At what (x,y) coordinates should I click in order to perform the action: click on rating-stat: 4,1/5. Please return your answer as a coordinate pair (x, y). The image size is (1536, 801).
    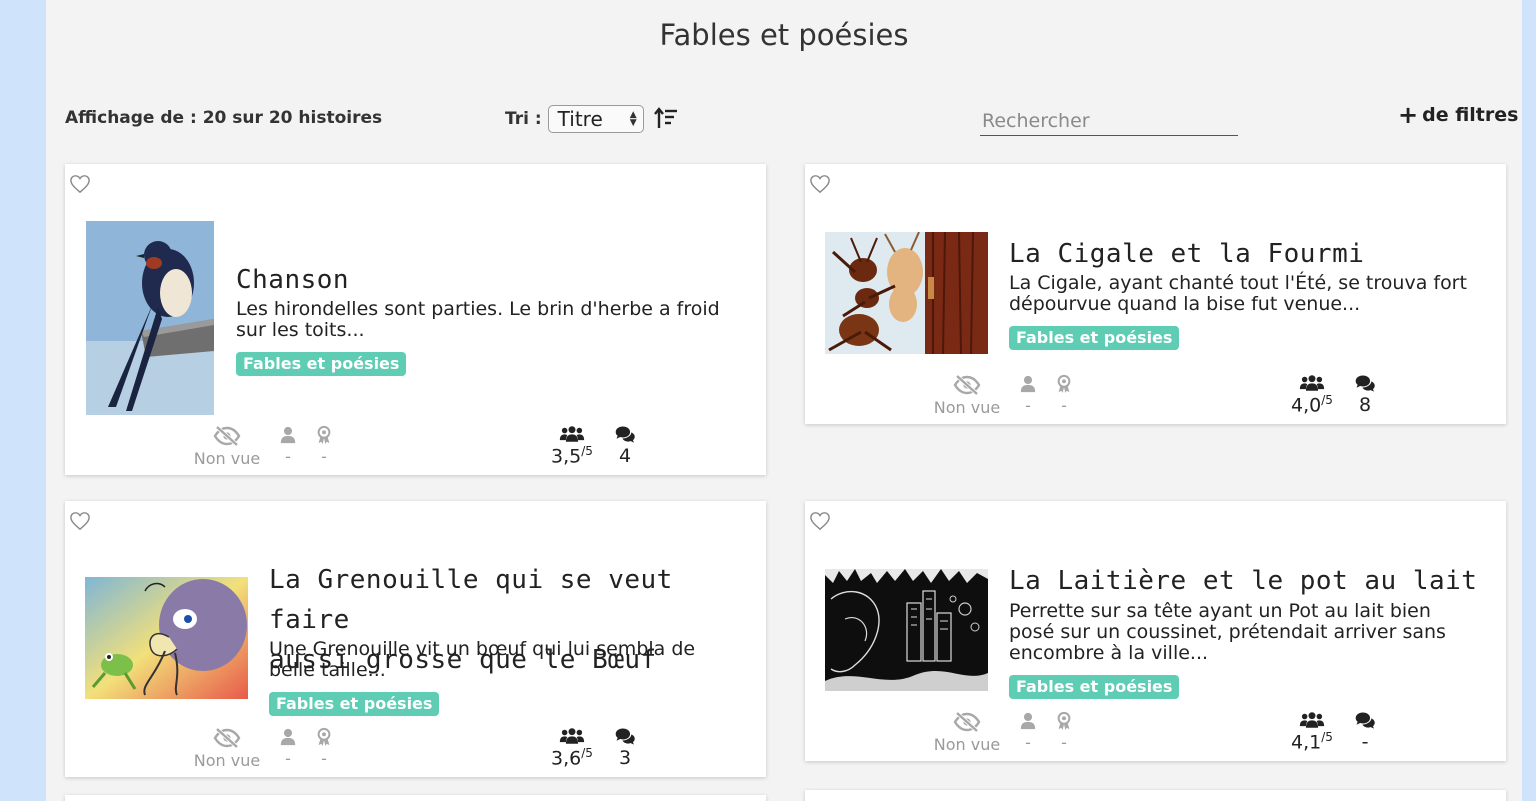
    Looking at the image, I should click on (1312, 732).